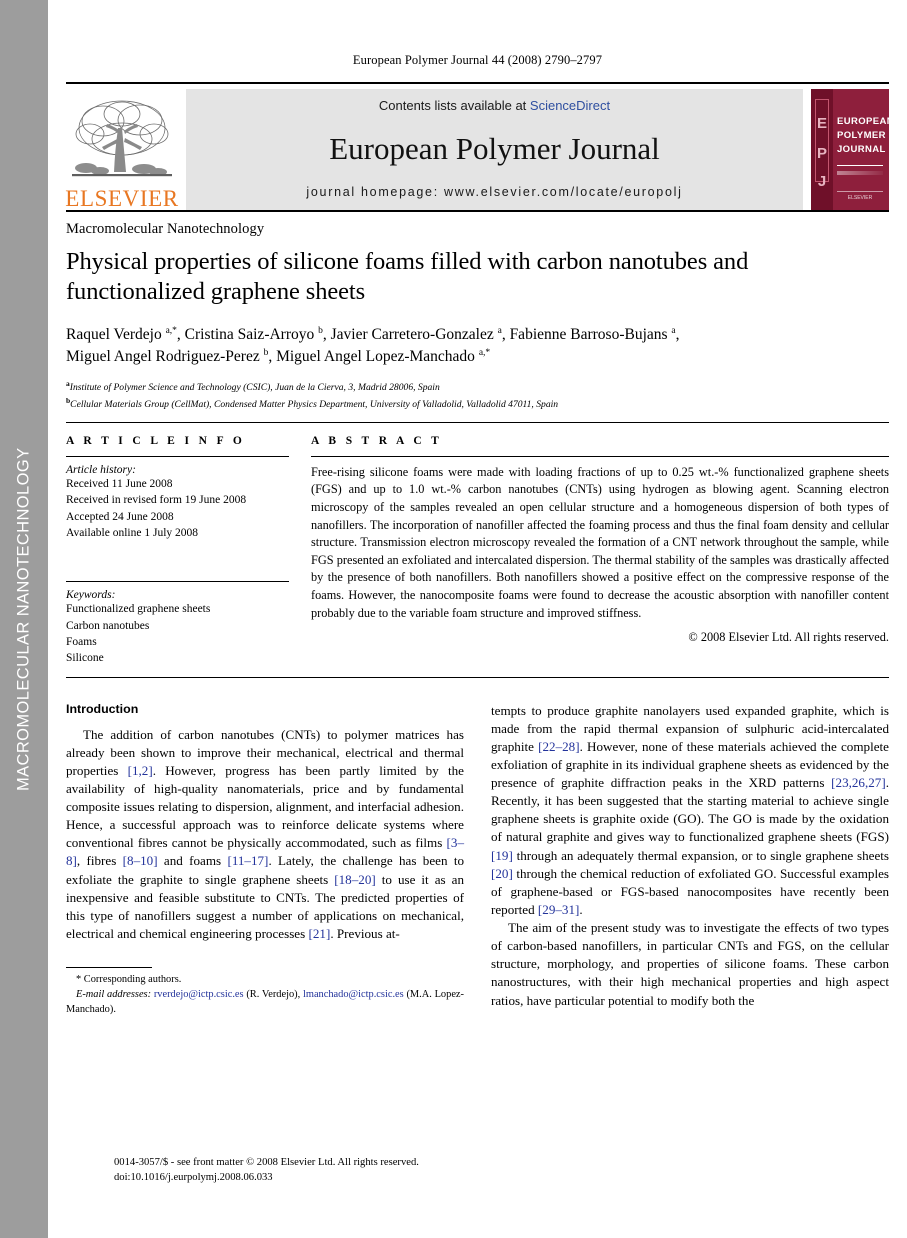 This screenshot has width=907, height=1238. What do you see at coordinates (85, 658) in the screenshot?
I see `keyword-item: Silicone` at bounding box center [85, 658].